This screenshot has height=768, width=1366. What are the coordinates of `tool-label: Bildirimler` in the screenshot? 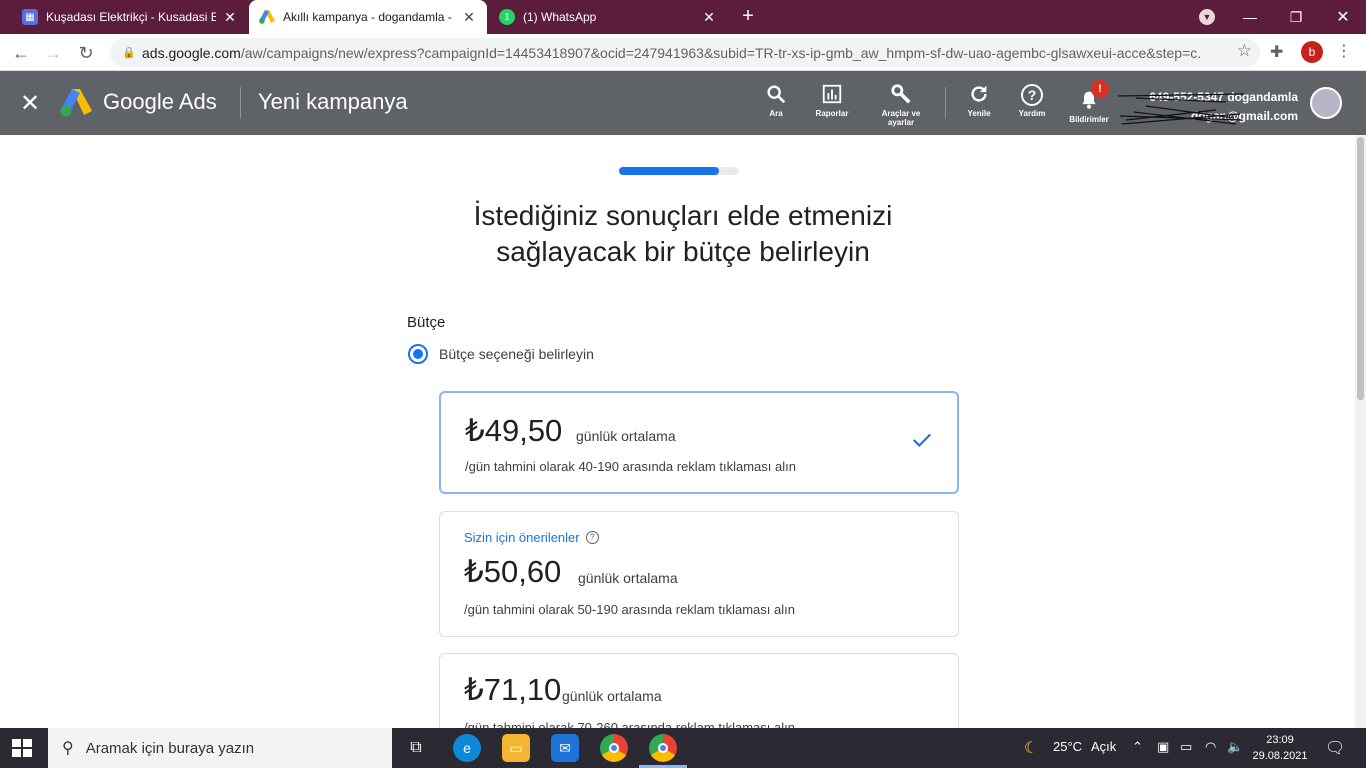 It's located at (1089, 119).